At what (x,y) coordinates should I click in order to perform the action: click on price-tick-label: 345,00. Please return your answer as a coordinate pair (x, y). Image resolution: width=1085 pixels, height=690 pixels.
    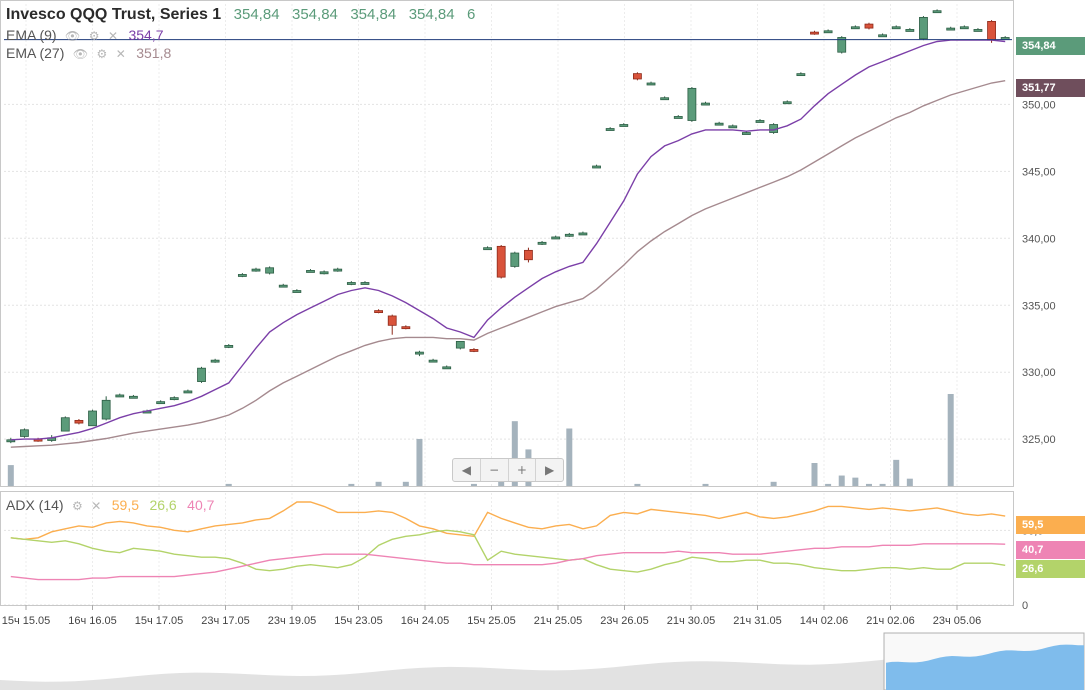
    Looking at the image, I should click on (1039, 172).